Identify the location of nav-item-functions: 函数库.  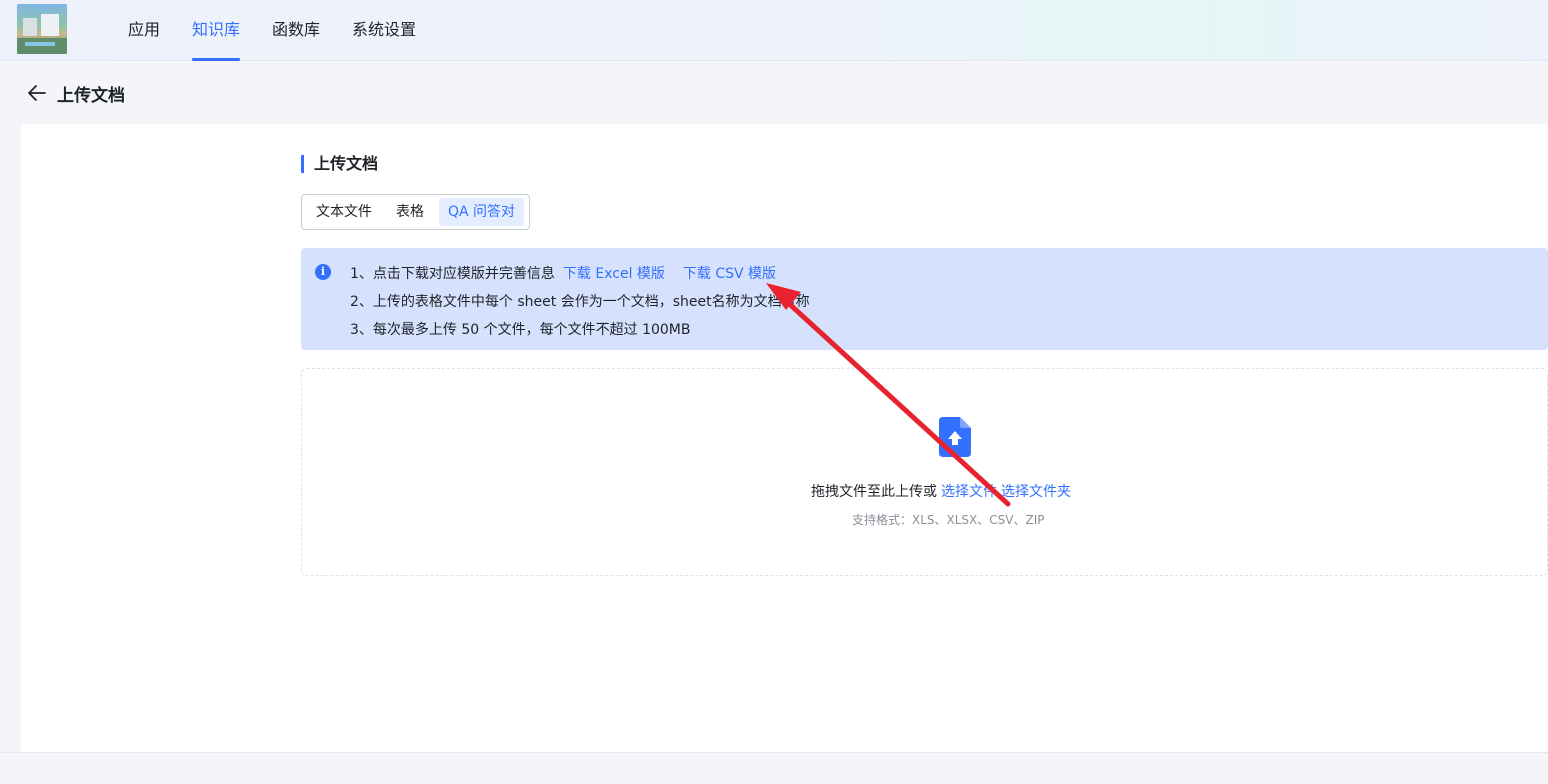
(296, 30).